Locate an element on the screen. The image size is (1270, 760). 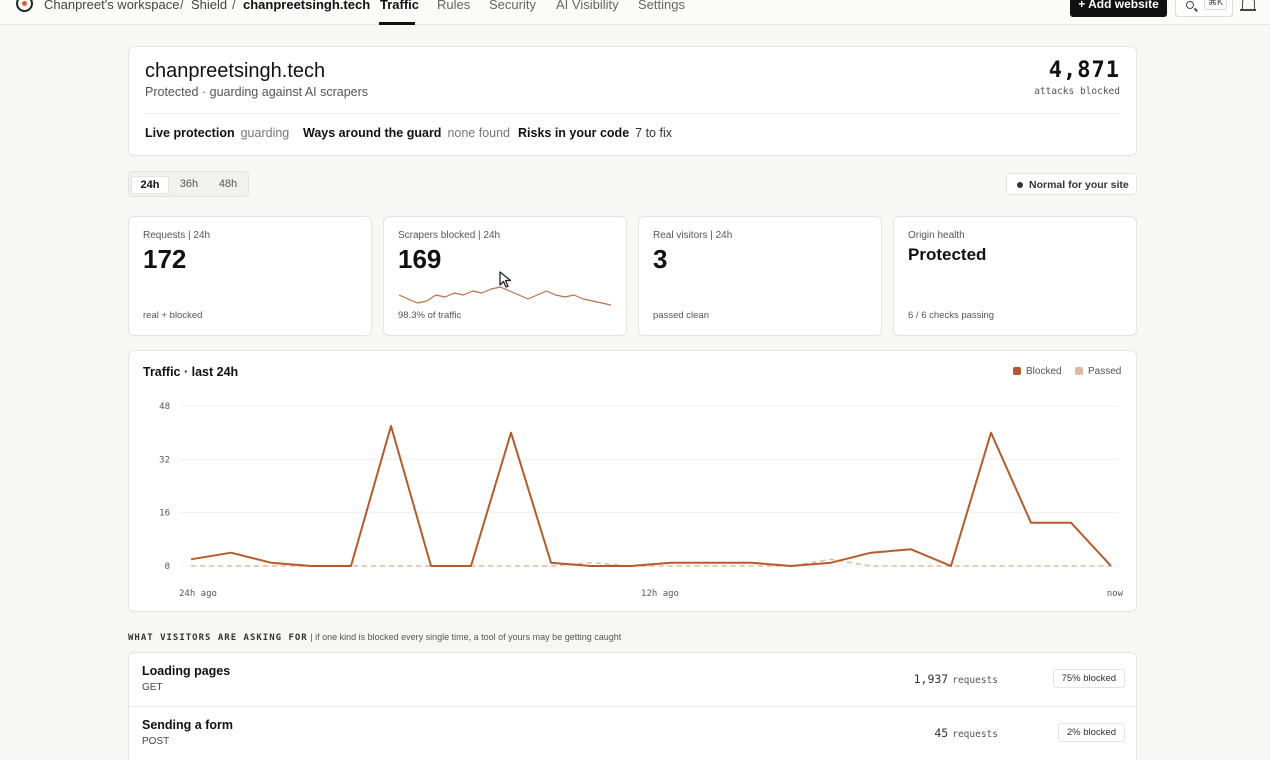
stat-value: 169 is located at coordinates (420, 259).